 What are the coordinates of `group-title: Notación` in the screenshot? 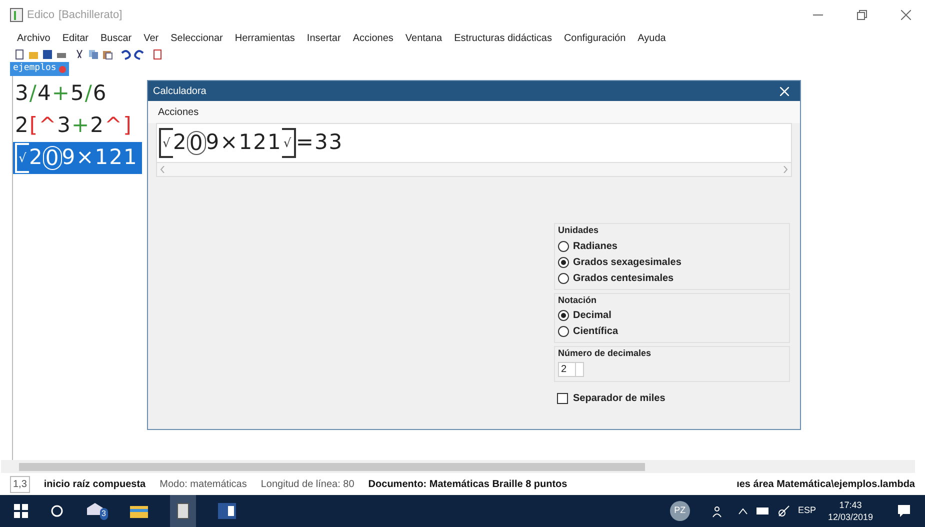 It's located at (578, 300).